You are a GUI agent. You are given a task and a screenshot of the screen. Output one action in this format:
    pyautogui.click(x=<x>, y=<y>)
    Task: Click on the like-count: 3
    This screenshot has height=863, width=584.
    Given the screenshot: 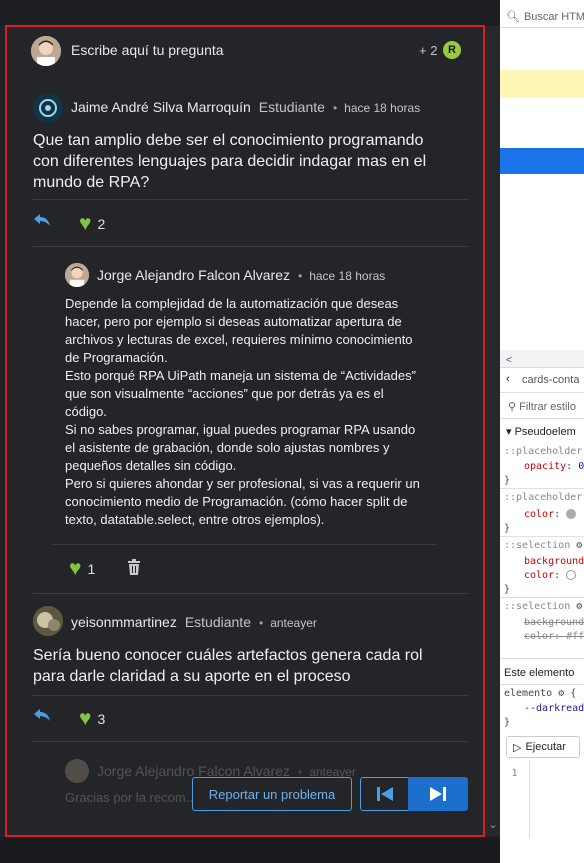 What is the action you would take?
    pyautogui.click(x=101, y=718)
    